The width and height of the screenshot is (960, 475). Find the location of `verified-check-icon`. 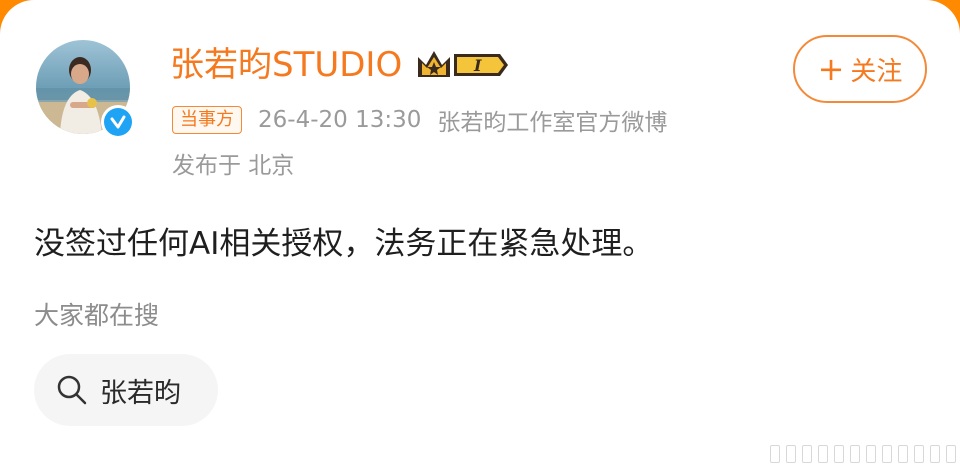

verified-check-icon is located at coordinates (118, 122).